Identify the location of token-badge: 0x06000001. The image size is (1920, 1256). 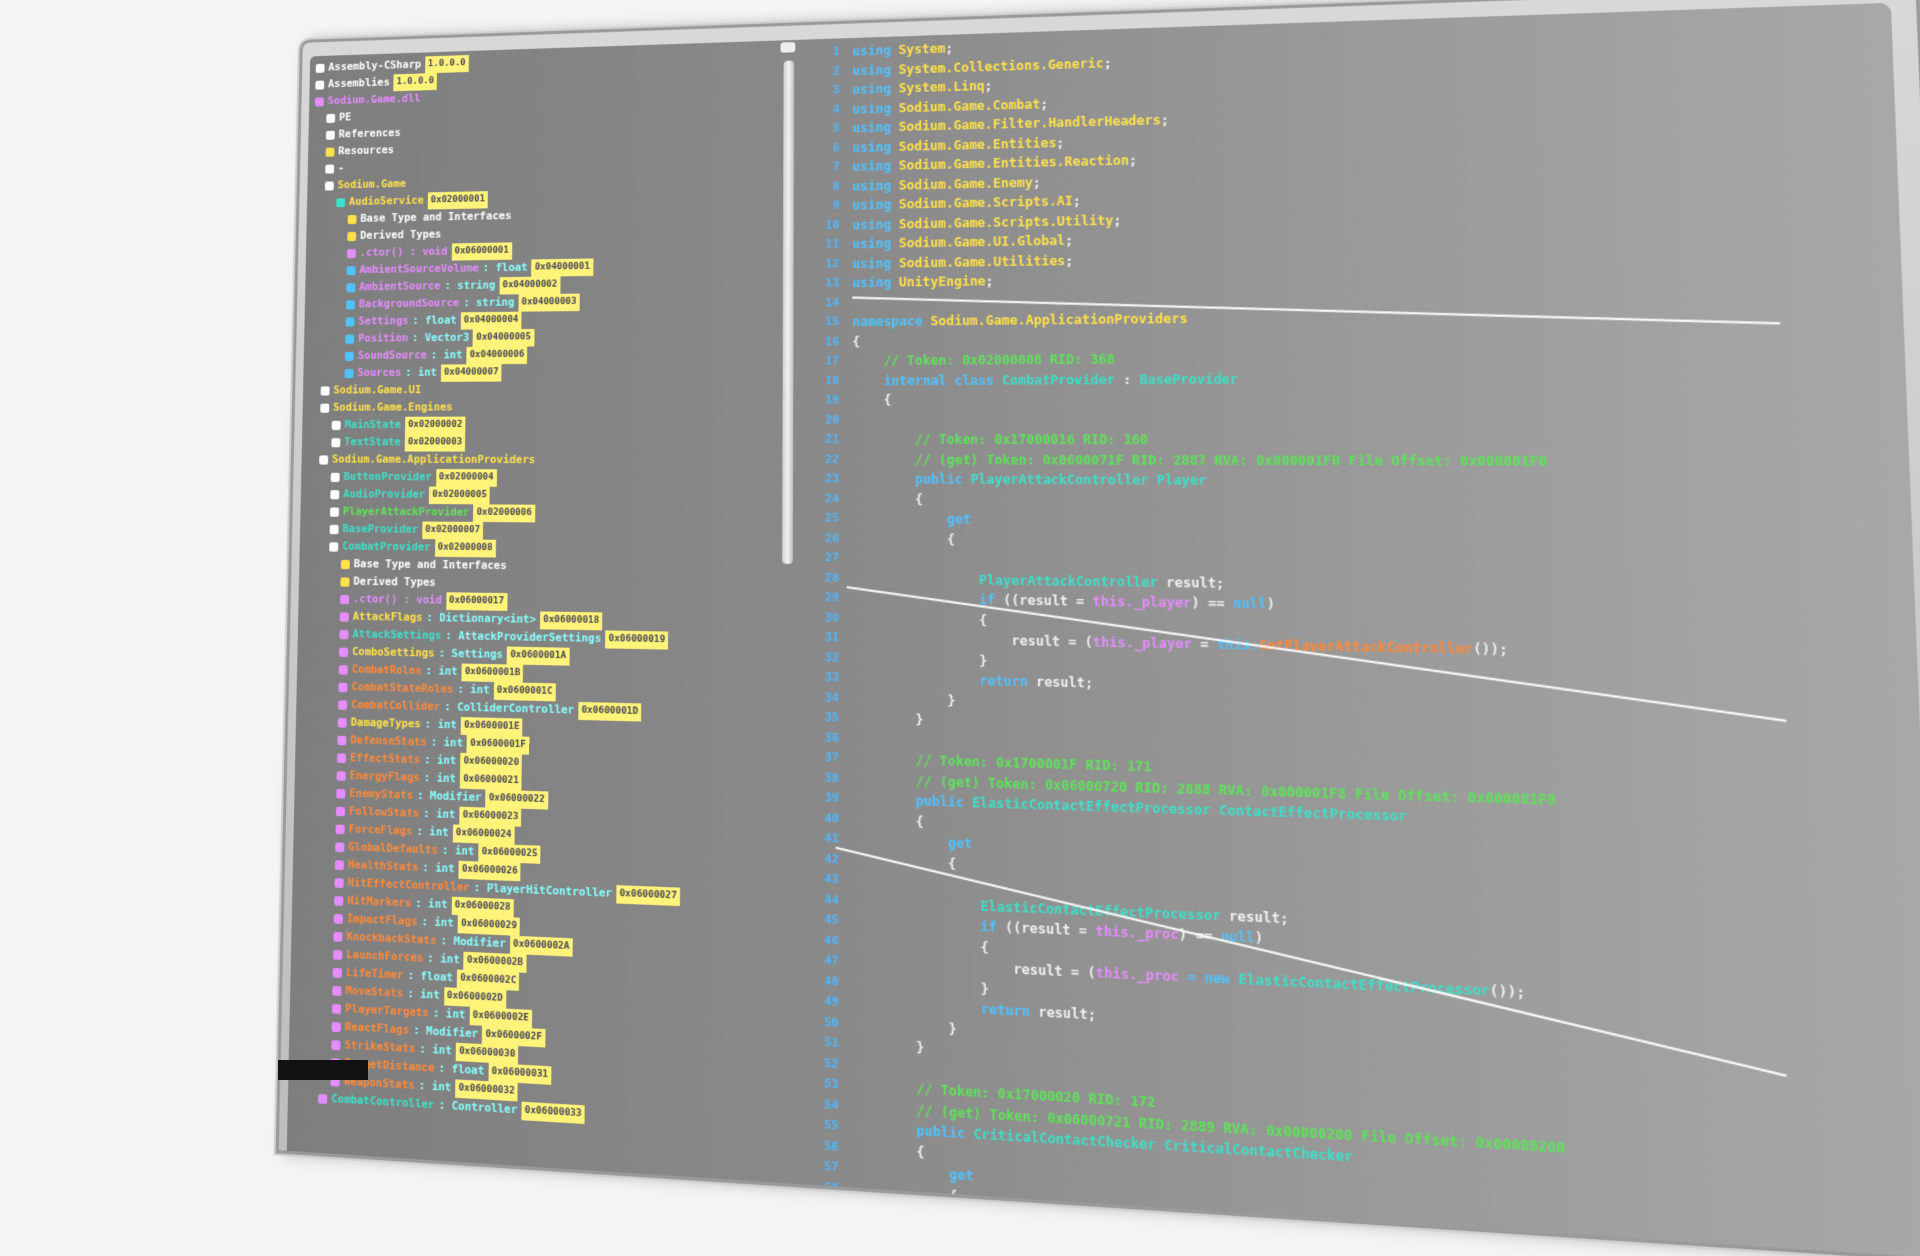
(482, 251).